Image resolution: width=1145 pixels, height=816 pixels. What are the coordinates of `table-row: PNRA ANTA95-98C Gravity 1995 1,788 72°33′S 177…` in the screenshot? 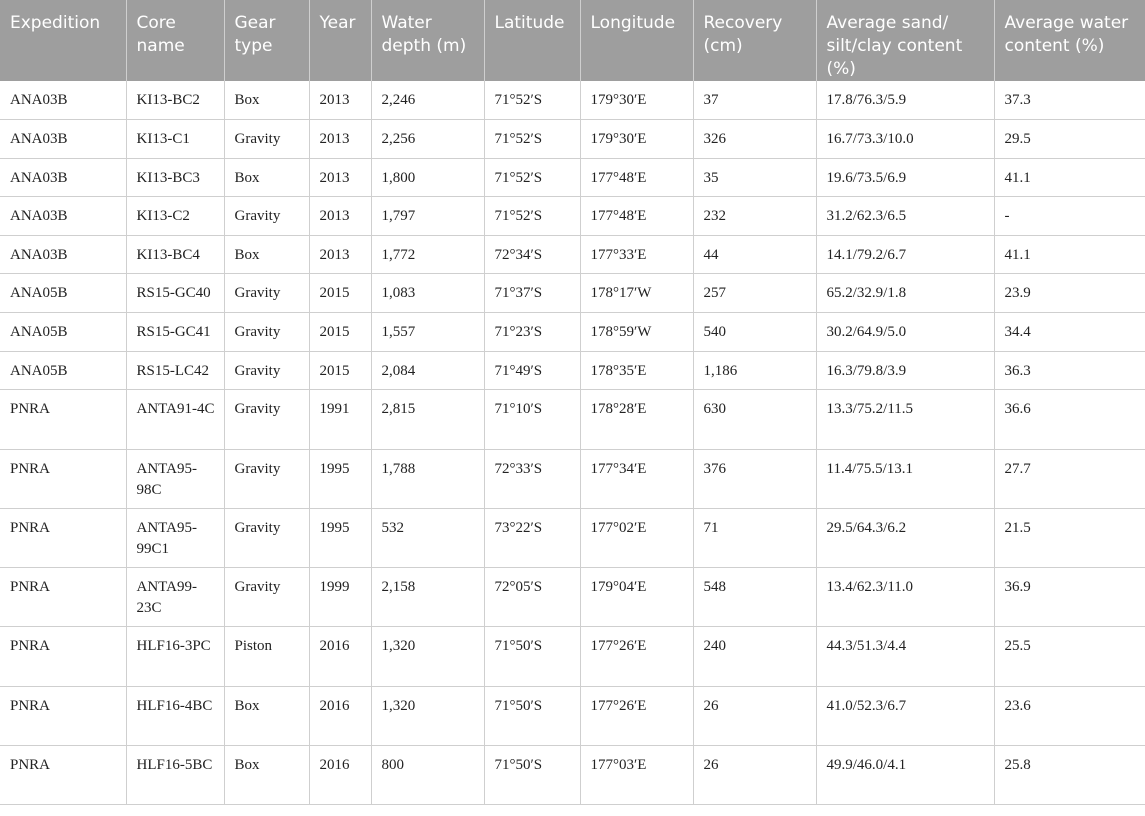 It's located at (572, 479).